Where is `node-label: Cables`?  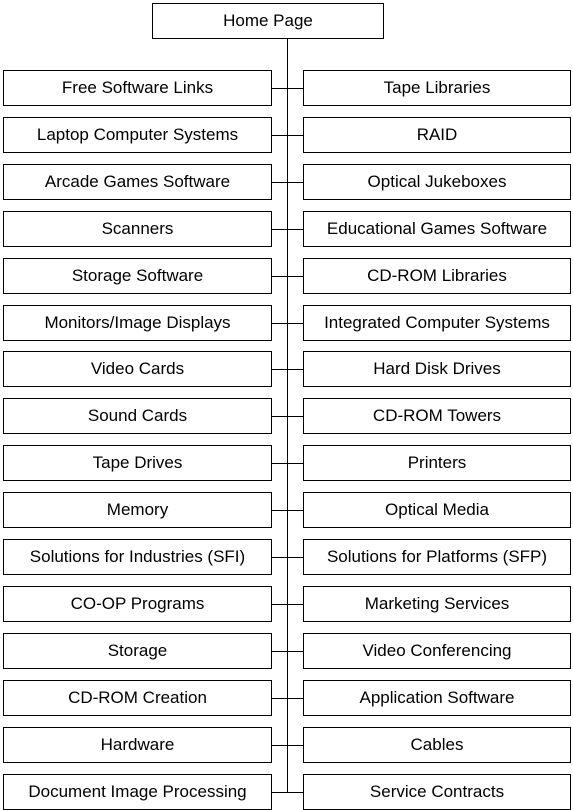
node-label: Cables is located at coordinates (437, 744).